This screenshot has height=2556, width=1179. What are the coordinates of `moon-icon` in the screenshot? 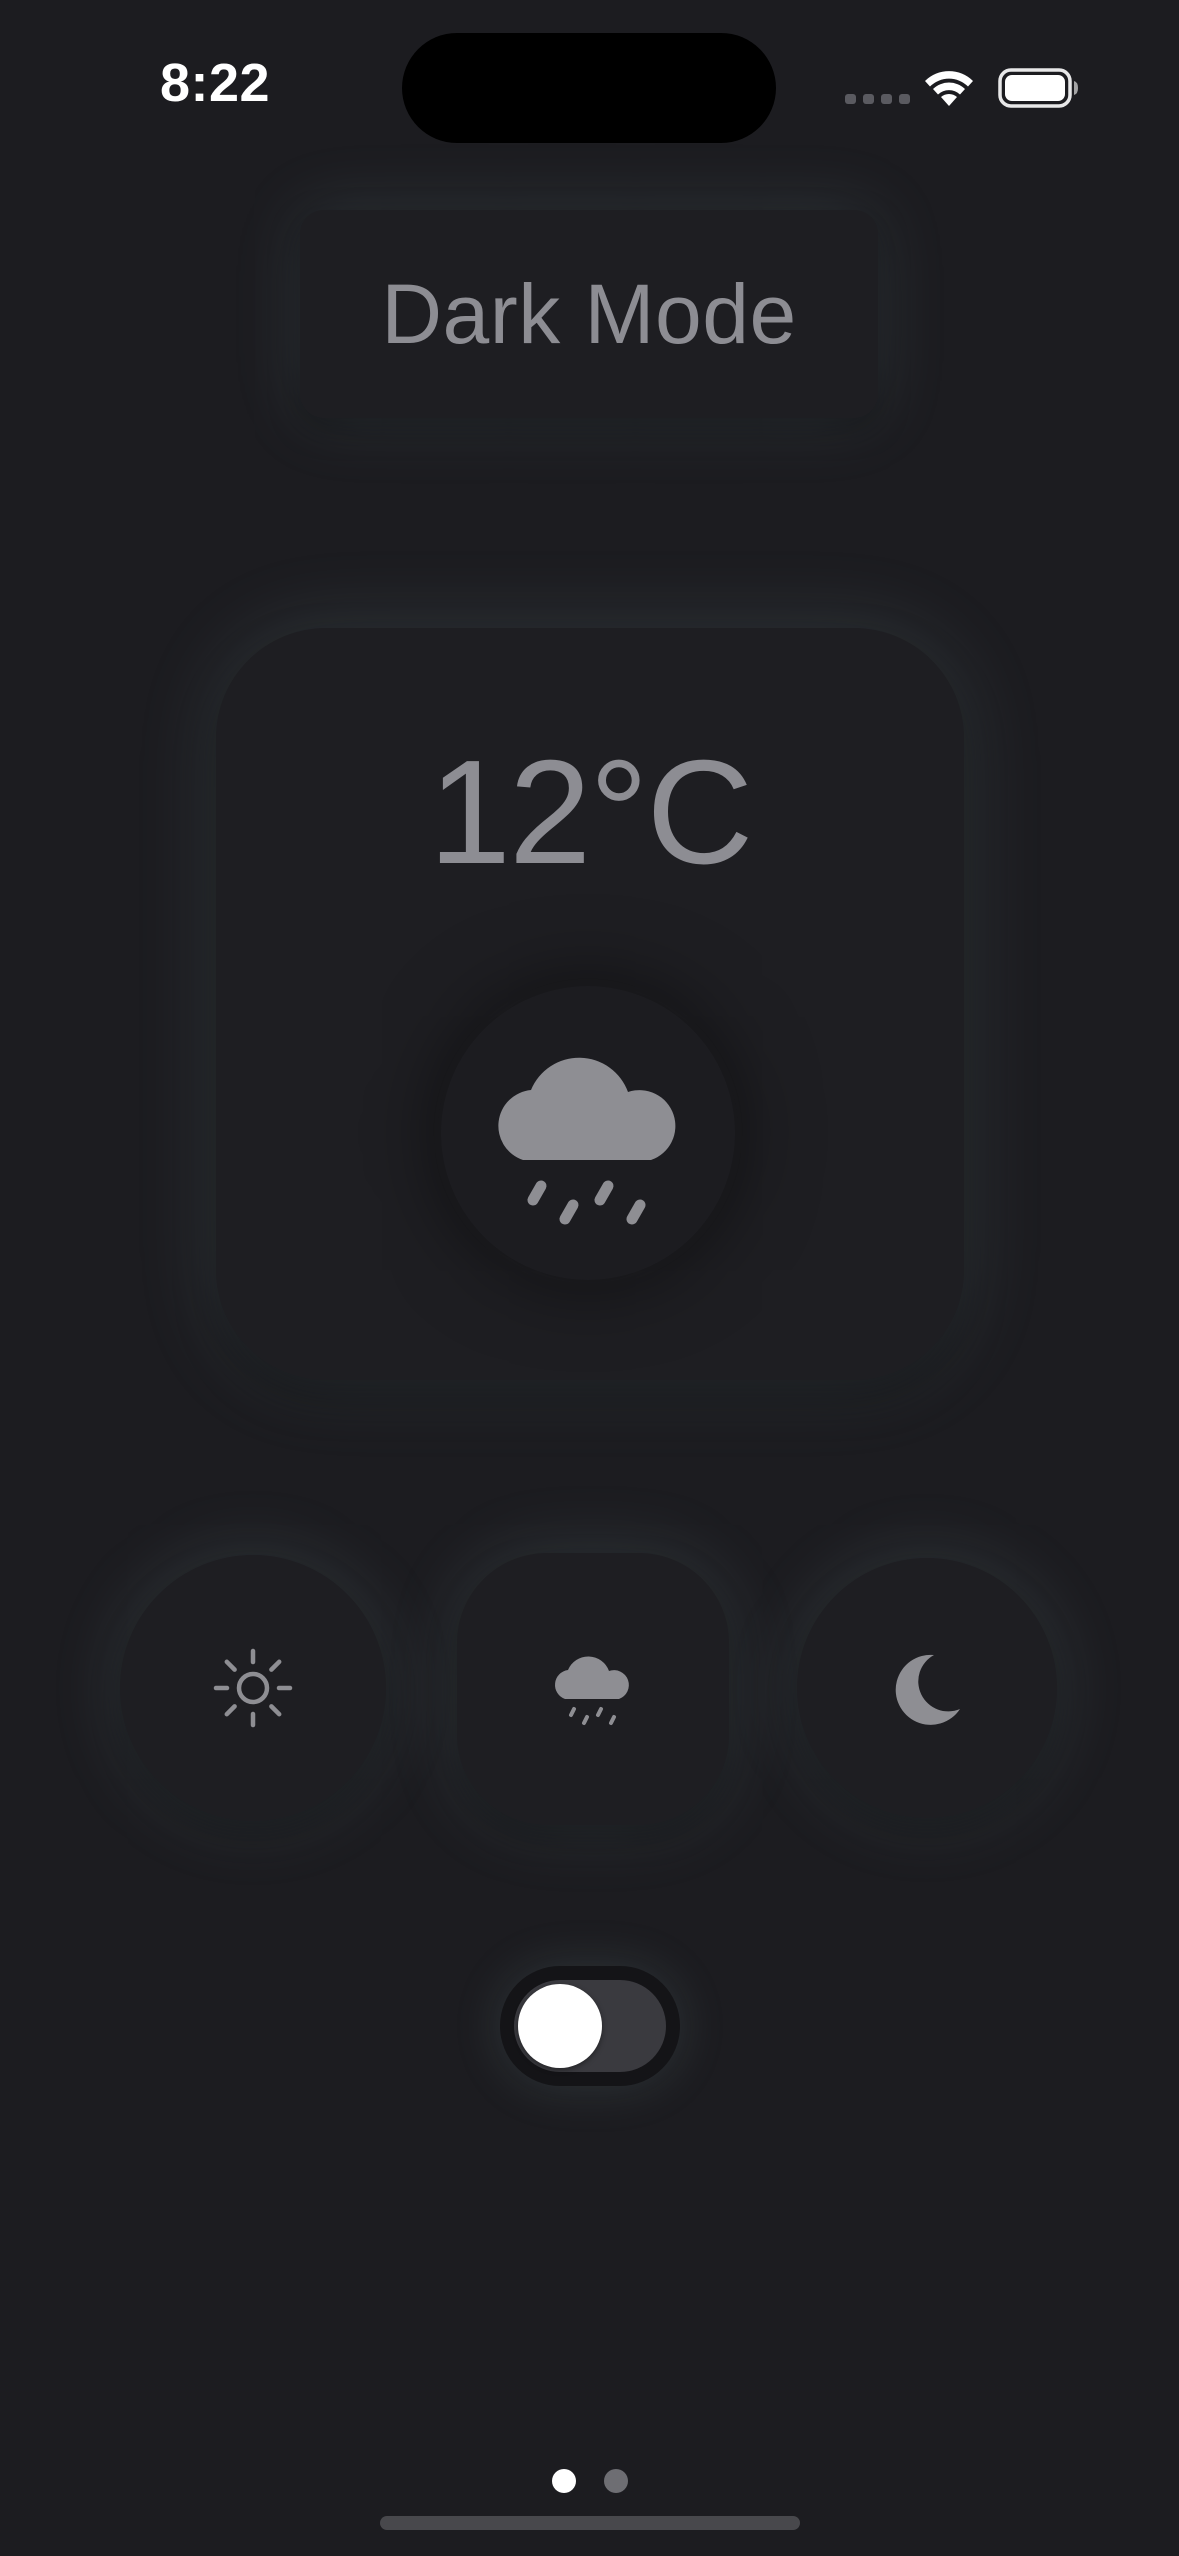 It's located at (927, 1689).